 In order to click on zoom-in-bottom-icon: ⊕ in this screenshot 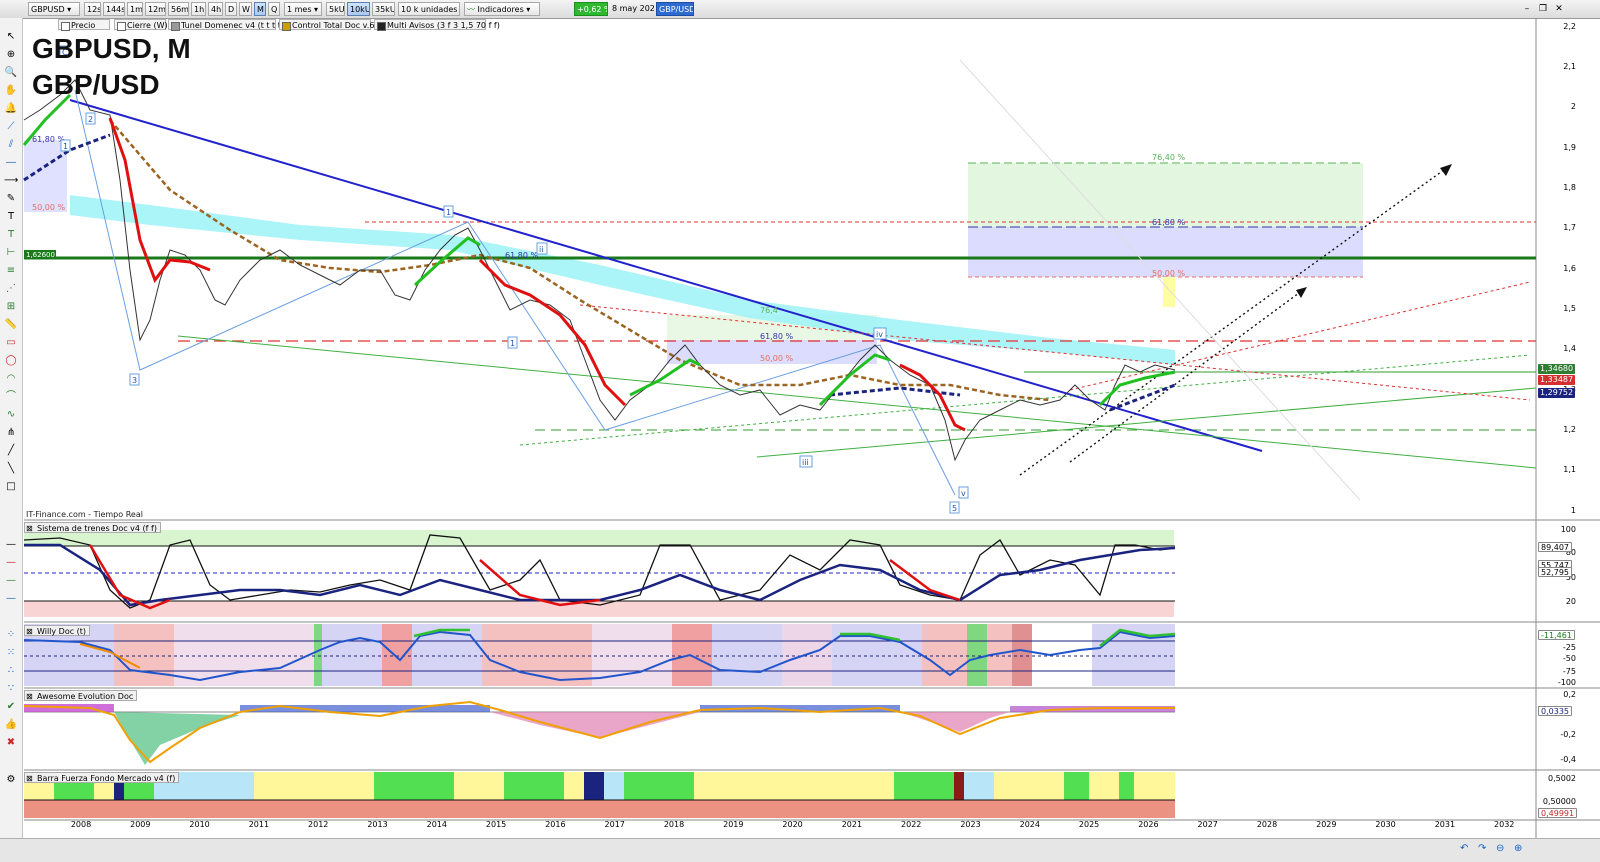, I will do `click(1518, 848)`.